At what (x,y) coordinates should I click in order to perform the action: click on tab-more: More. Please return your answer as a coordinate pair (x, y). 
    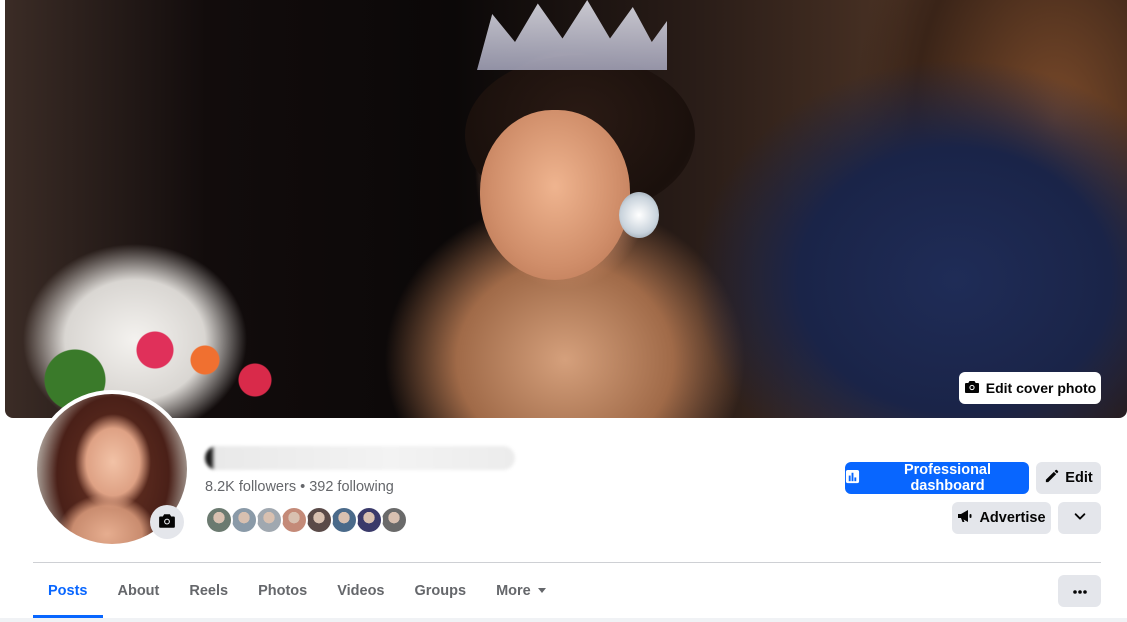
    Looking at the image, I should click on (521, 590).